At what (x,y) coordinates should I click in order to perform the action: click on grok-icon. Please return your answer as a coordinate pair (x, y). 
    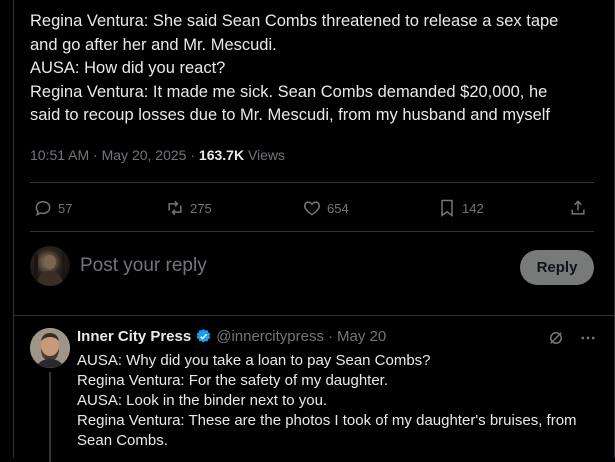
    Looking at the image, I should click on (556, 338).